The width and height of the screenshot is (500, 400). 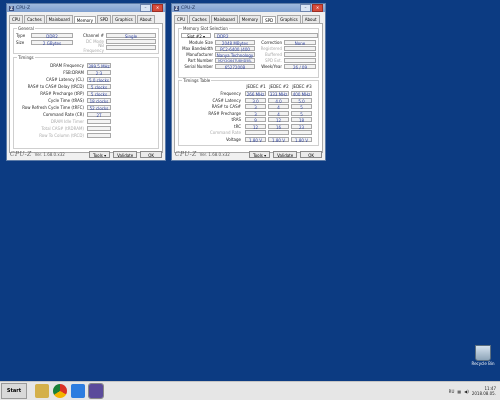 What do you see at coordinates (104, 19) in the screenshot?
I see `tab-spd: SPD` at bounding box center [104, 19].